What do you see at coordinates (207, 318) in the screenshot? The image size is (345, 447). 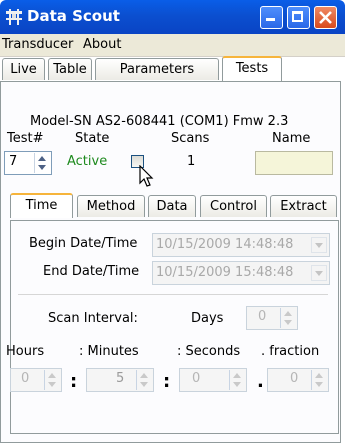 I see `days-label: Days` at bounding box center [207, 318].